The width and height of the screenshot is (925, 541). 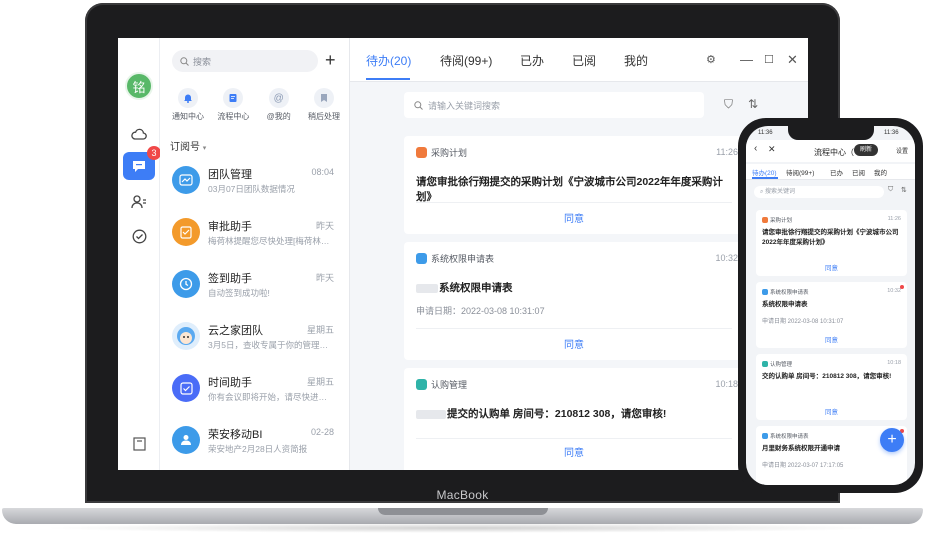 I want to click on phone-status-right: 11:36, so click(x=891, y=133).